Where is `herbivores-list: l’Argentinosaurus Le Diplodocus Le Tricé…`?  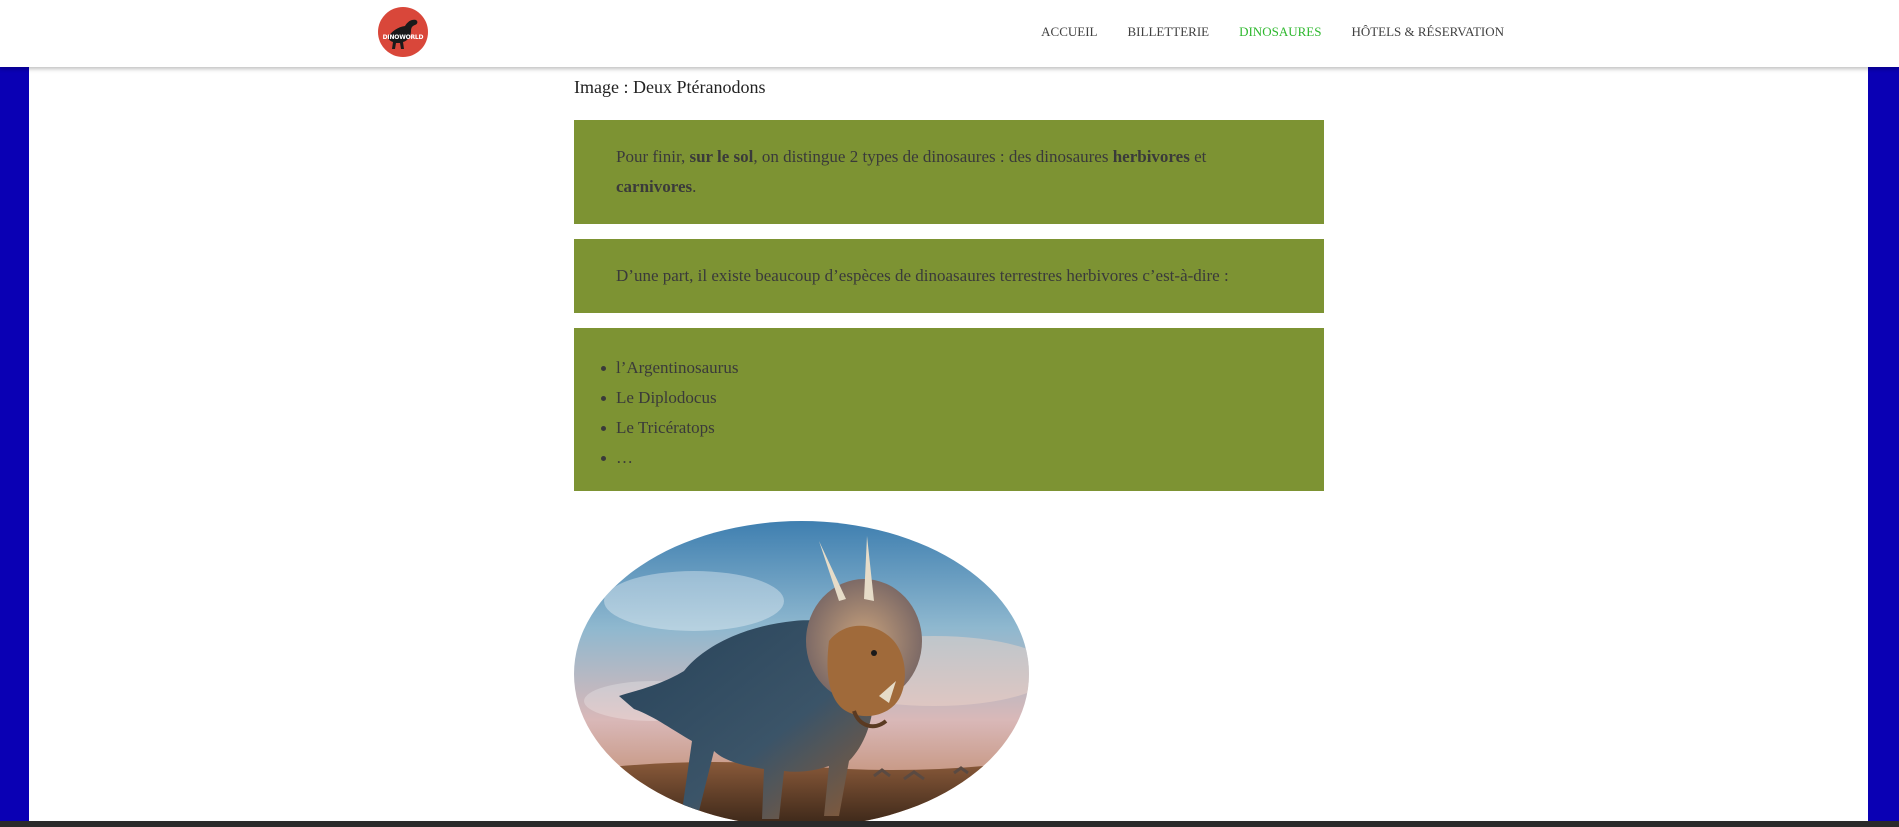 herbivores-list: l’Argentinosaurus Le Diplodocus Le Tricé… is located at coordinates (949, 400).